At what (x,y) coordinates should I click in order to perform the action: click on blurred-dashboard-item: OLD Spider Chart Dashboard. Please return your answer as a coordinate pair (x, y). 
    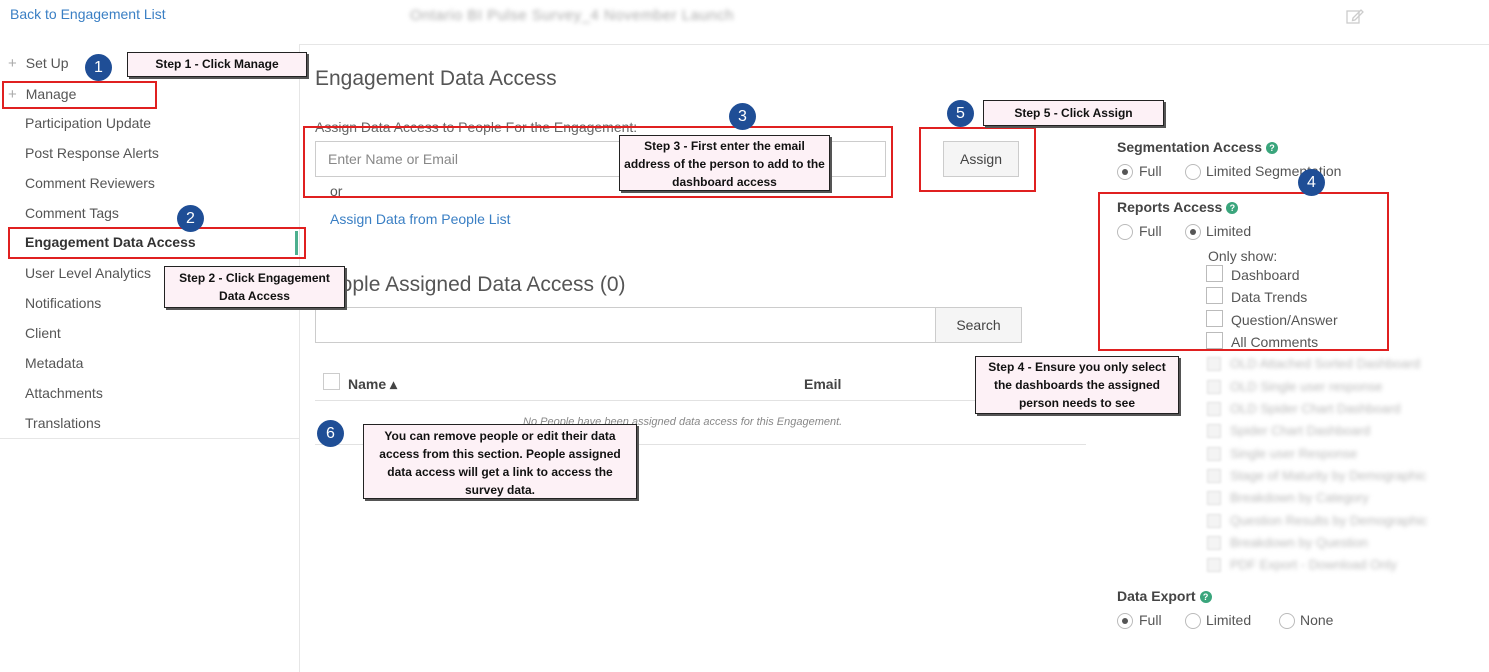
    Looking at the image, I should click on (1315, 408).